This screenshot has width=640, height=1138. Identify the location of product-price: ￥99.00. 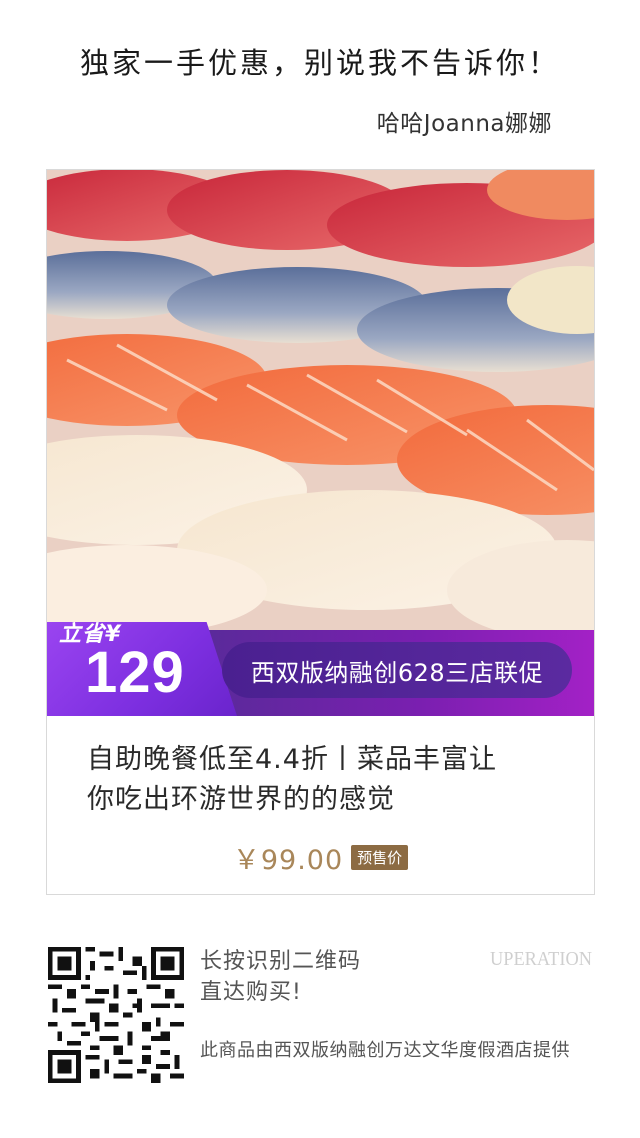
(288, 860).